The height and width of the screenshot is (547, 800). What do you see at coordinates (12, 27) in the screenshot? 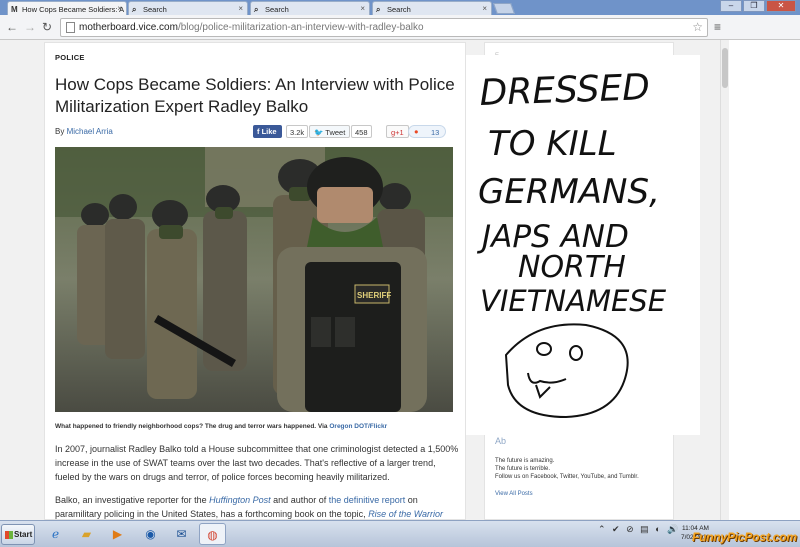
I see `back-icon: ←` at bounding box center [12, 27].